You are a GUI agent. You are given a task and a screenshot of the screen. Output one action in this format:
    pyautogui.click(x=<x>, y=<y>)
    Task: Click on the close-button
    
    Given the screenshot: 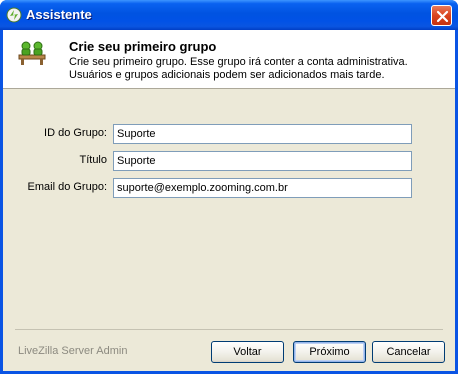 What is the action you would take?
    pyautogui.click(x=441, y=15)
    